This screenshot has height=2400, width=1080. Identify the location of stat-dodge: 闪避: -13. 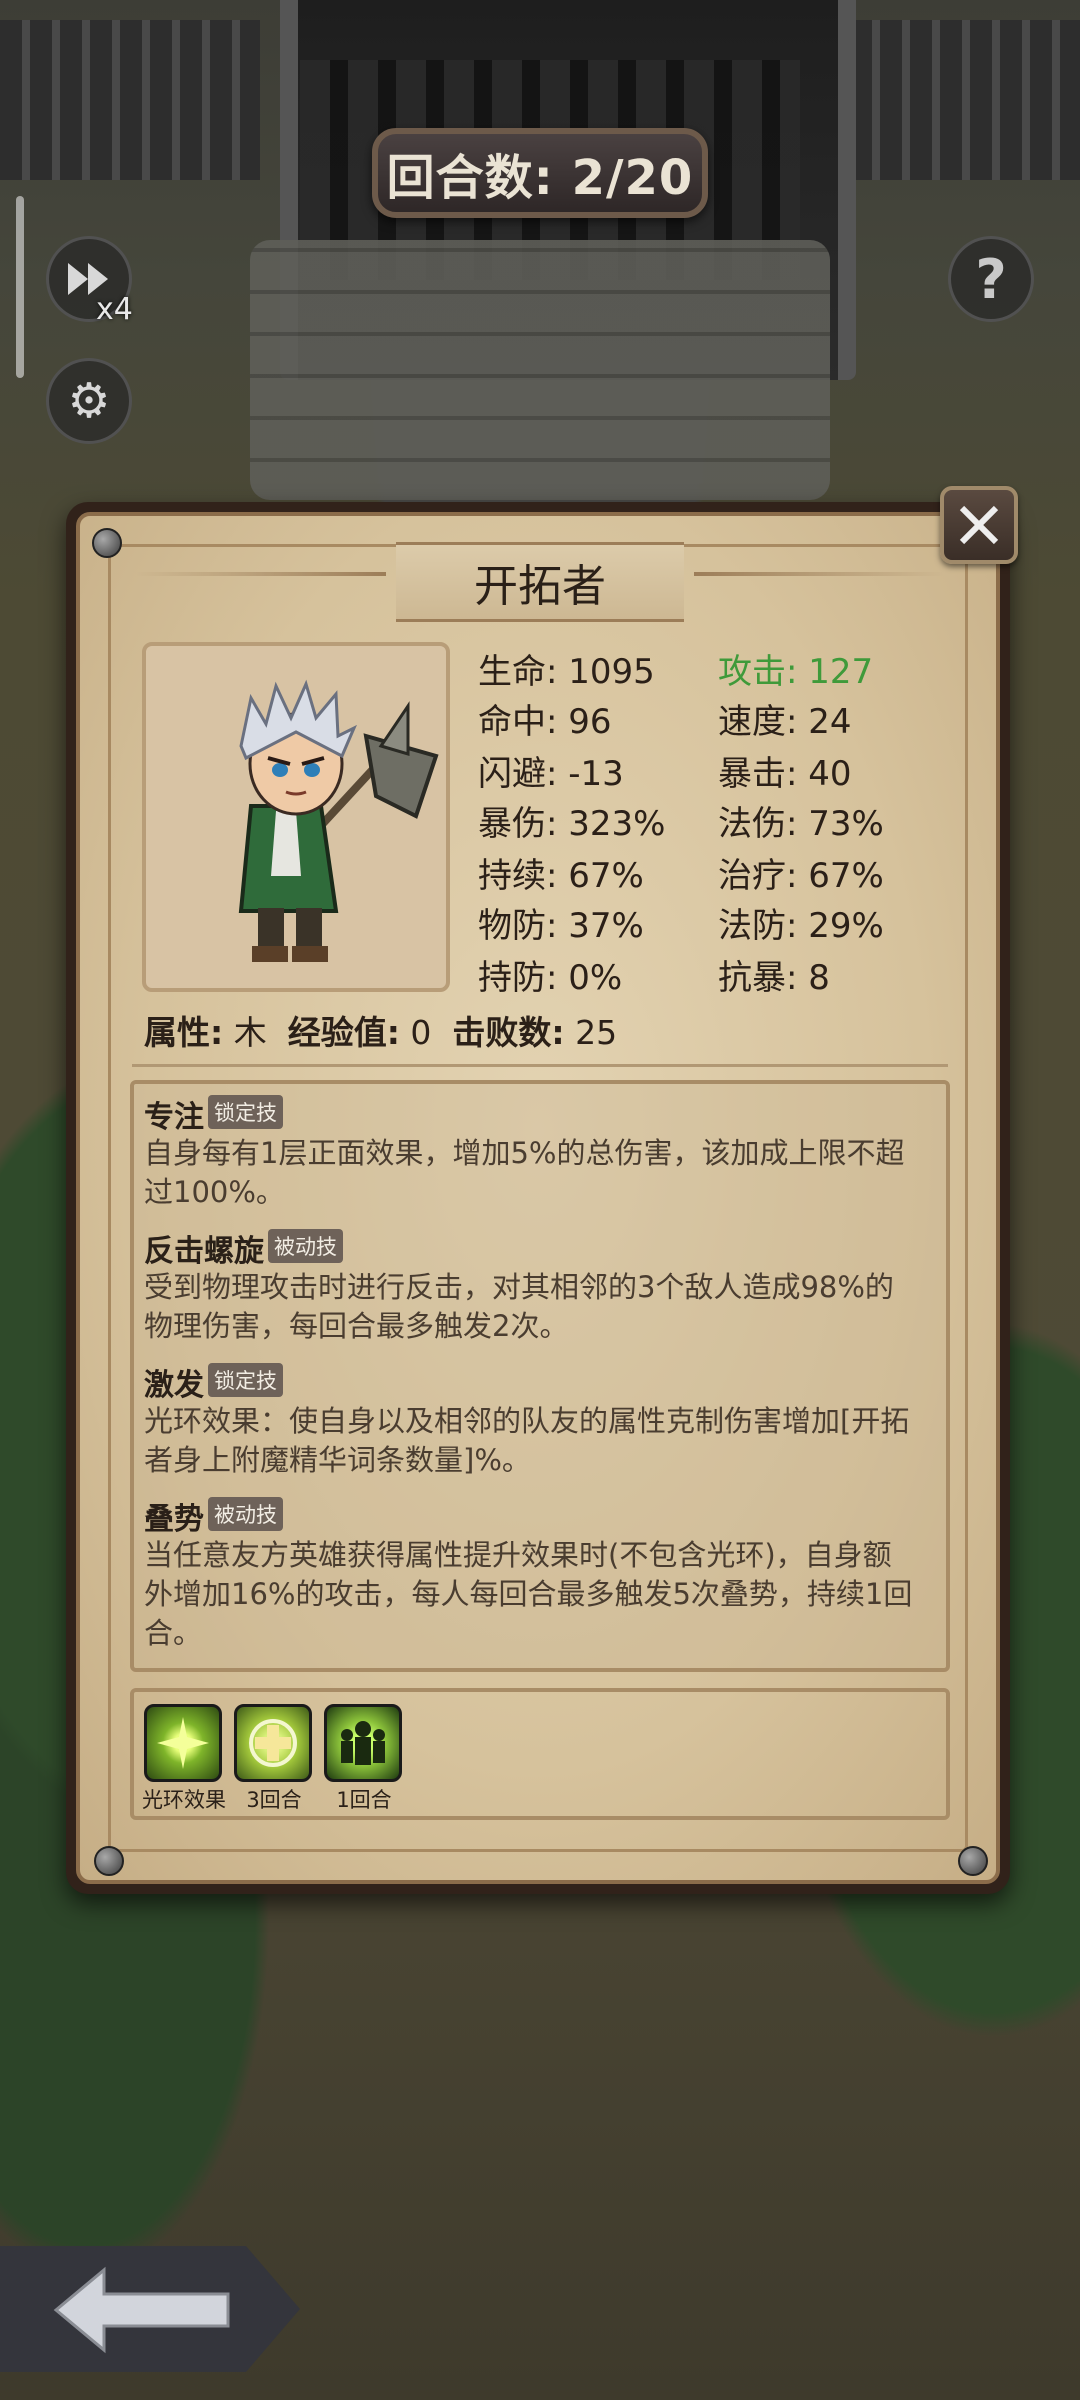
(551, 774).